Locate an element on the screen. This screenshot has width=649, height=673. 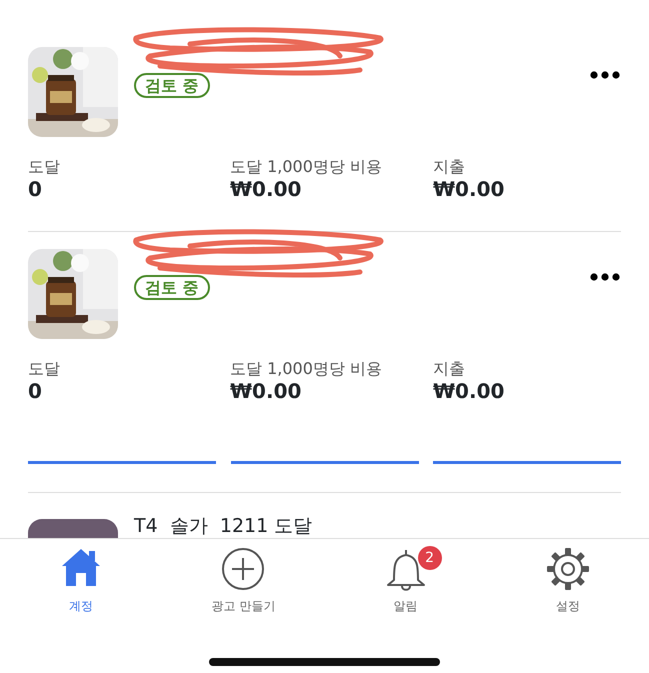
ad-title: T4 솔가 1211 도달 is located at coordinates (223, 526).